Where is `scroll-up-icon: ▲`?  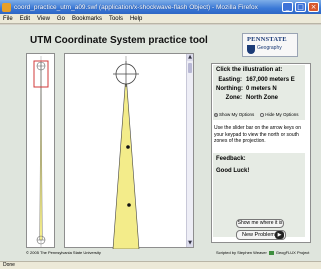 scroll-up-icon: ▲ is located at coordinates (190, 57).